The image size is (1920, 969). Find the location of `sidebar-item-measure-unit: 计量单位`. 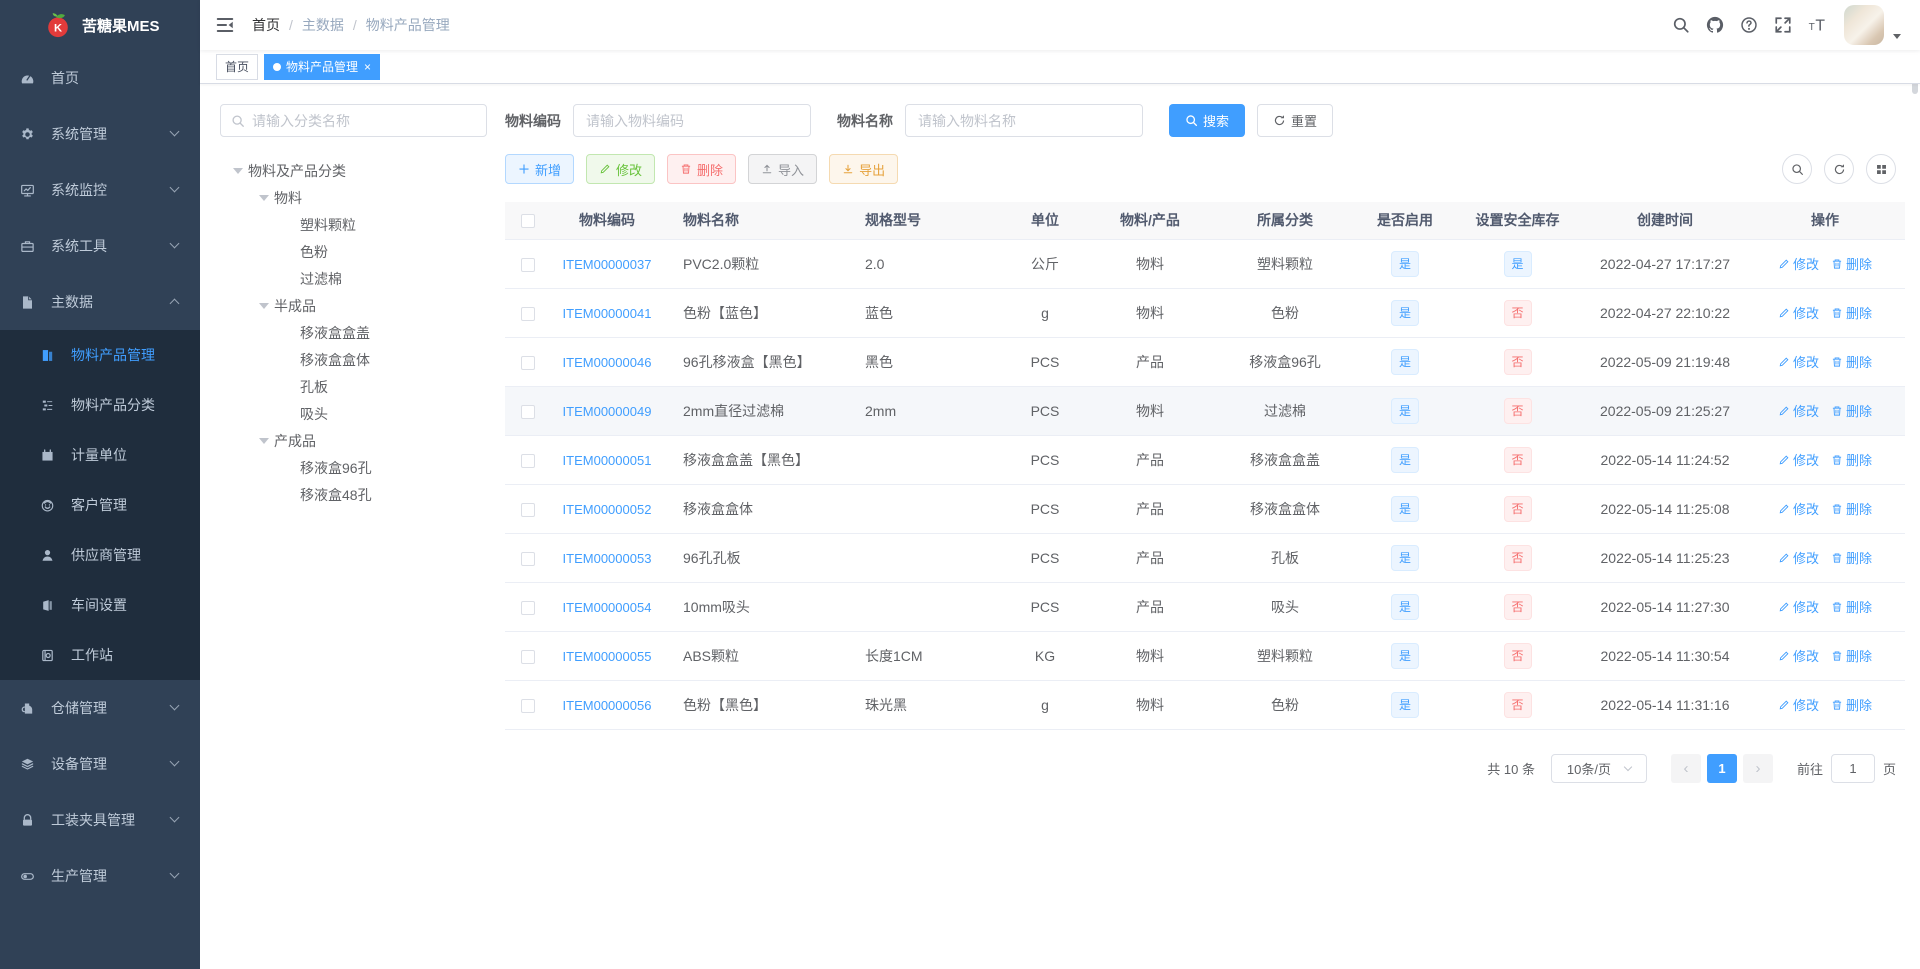

sidebar-item-measure-unit: 计量单位 is located at coordinates (100, 455).